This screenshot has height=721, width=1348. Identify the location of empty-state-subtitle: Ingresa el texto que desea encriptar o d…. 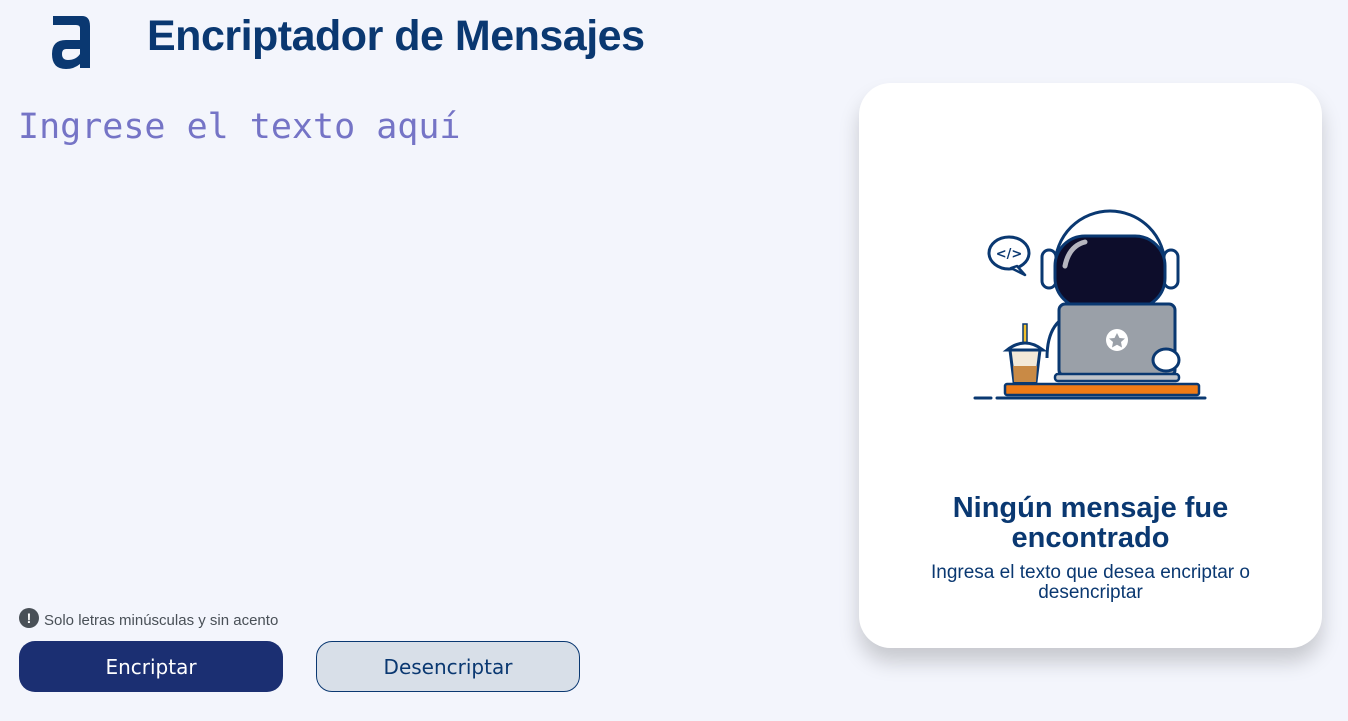
(1090, 582).